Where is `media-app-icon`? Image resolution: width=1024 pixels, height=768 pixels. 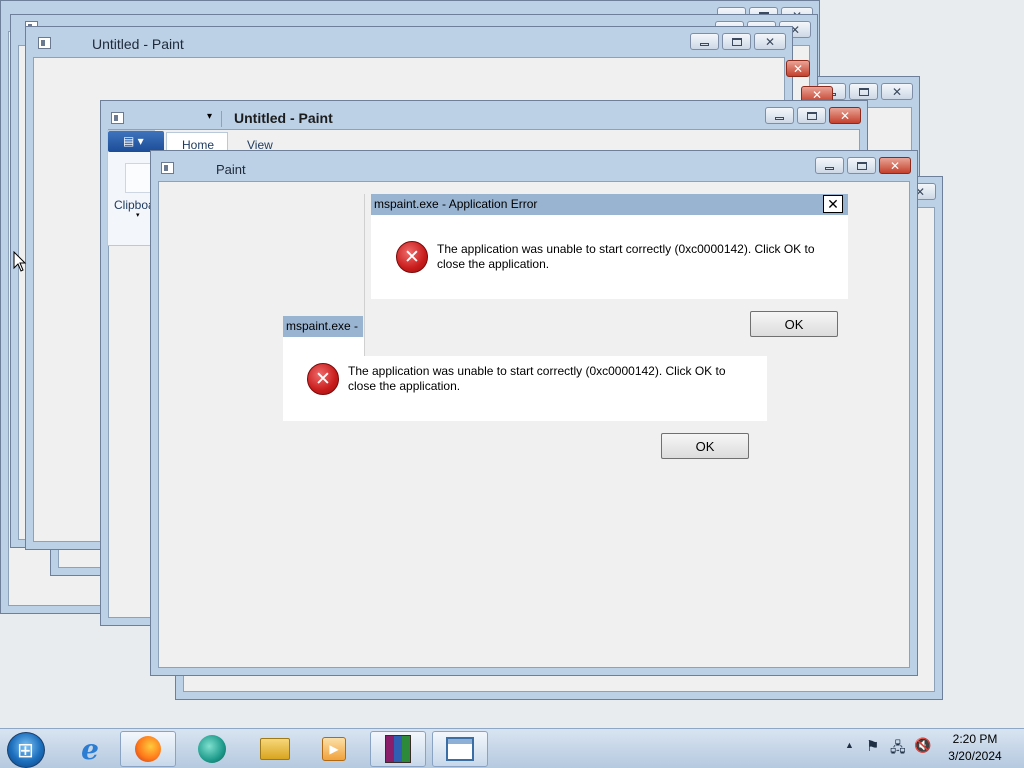
media-app-icon is located at coordinates (212, 749).